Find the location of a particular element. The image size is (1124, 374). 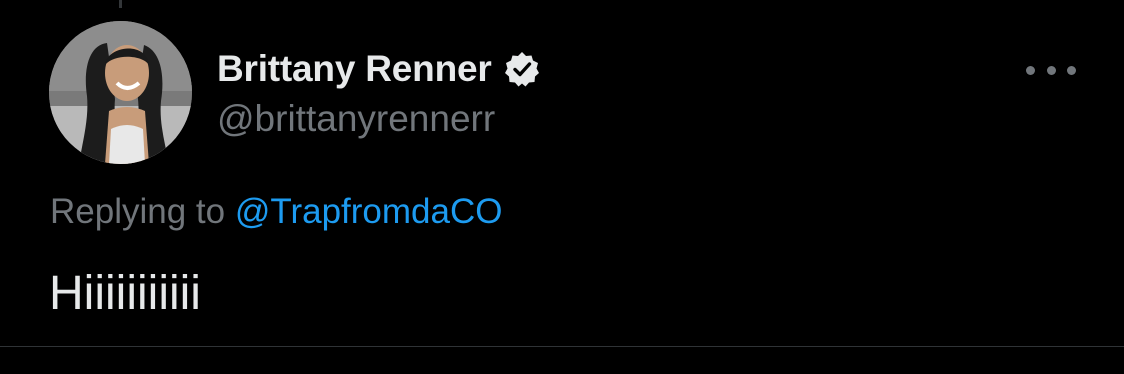

author-handle: @brittanyrennerr is located at coordinates (356, 119).